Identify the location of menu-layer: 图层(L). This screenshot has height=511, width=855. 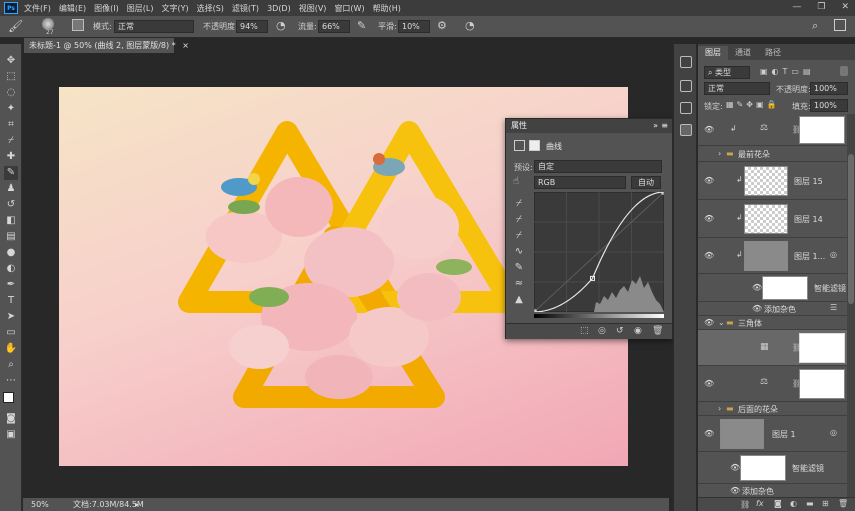
(140, 8).